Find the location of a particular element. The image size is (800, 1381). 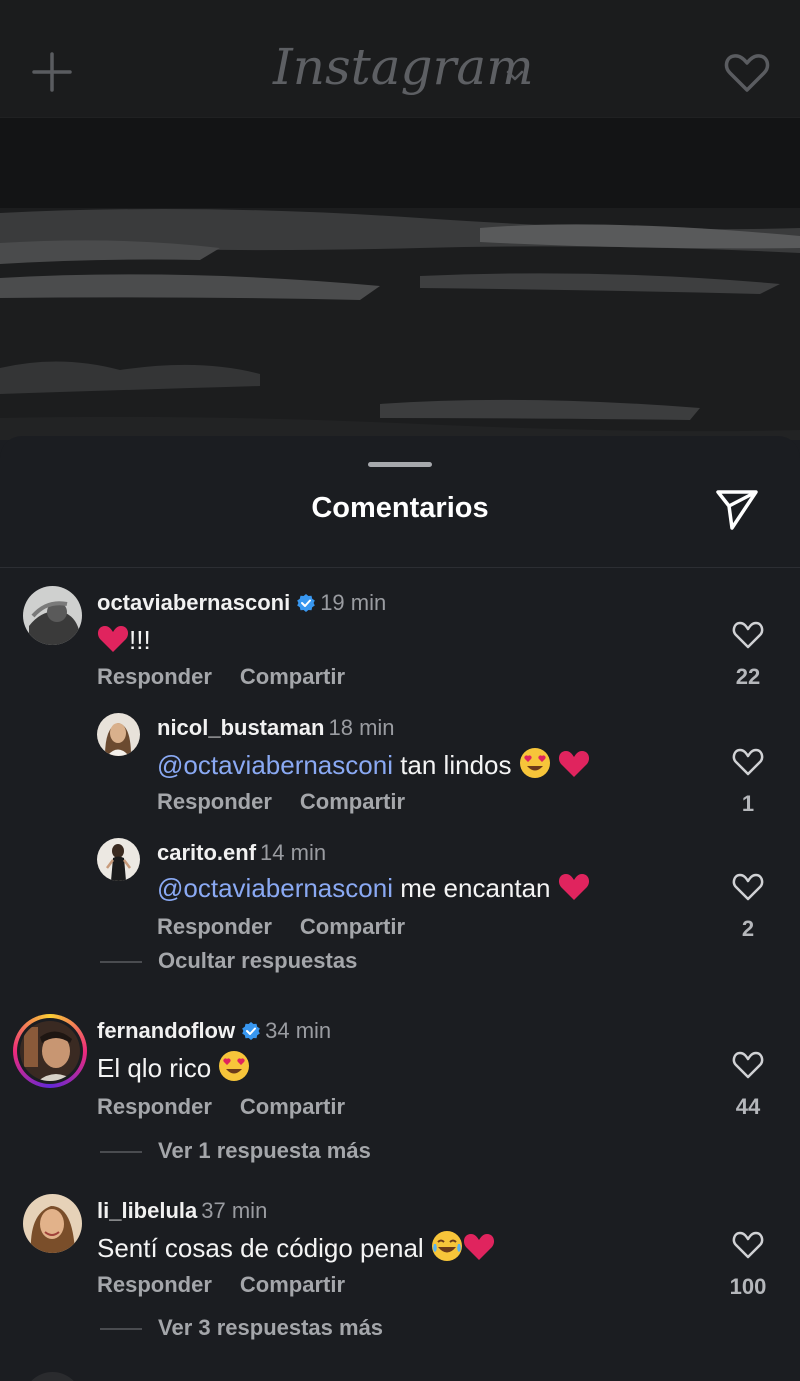

timestamp: 37 min is located at coordinates (234, 1210).